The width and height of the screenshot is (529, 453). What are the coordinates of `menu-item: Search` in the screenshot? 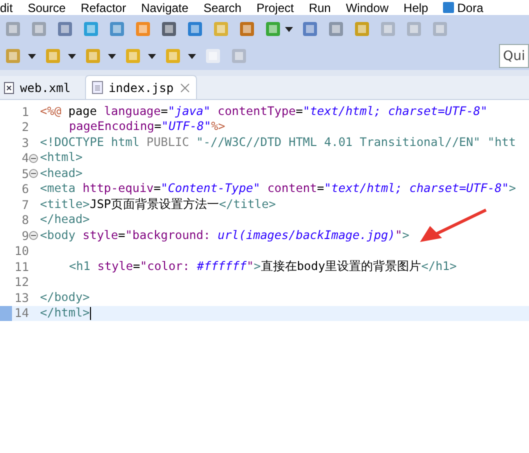 It's located at (222, 7).